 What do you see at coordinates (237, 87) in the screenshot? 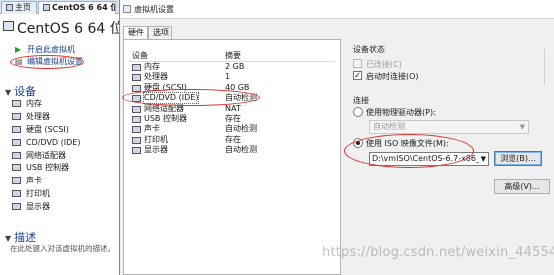
I see `row-summary: 40 GB` at bounding box center [237, 87].